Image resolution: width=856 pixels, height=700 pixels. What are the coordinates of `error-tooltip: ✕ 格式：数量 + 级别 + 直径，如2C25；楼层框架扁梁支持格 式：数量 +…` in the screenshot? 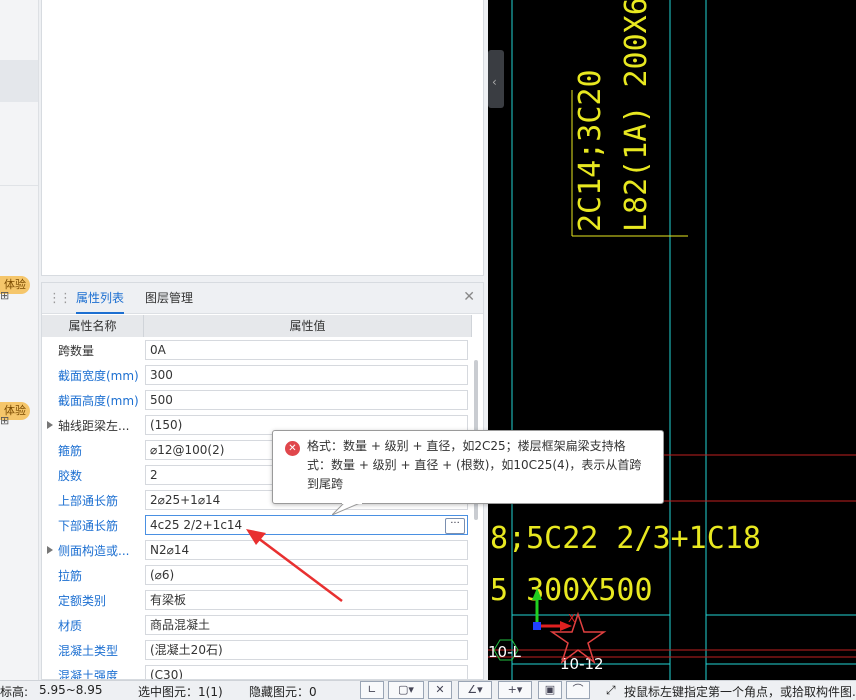 It's located at (468, 467).